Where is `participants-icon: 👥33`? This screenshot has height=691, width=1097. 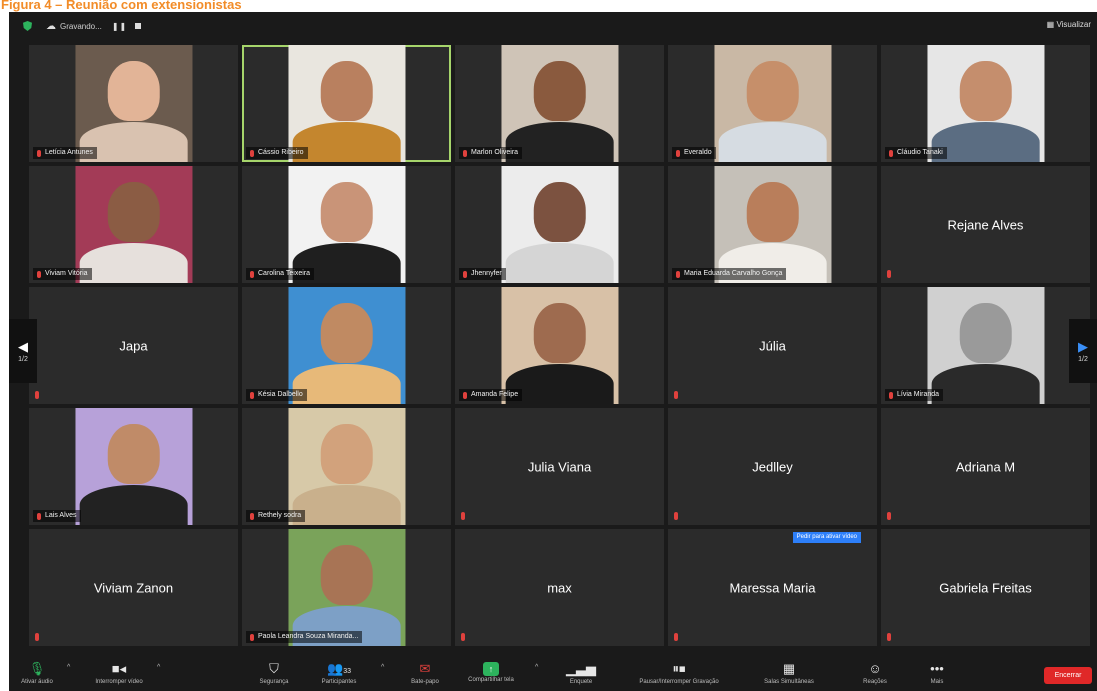 participants-icon: 👥33 is located at coordinates (339, 668).